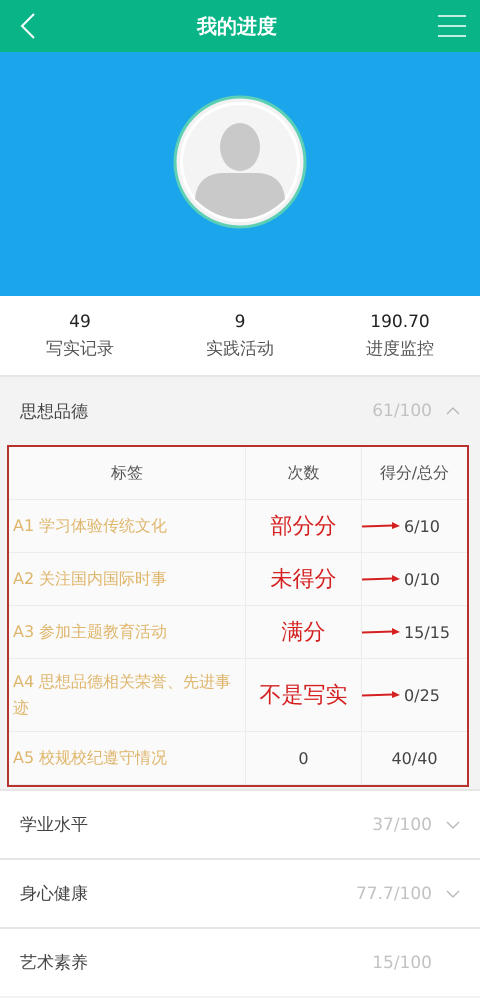 This screenshot has height=998, width=480. What do you see at coordinates (240, 961) in the screenshot?
I see `section-header: 艺术素养 15/100` at bounding box center [240, 961].